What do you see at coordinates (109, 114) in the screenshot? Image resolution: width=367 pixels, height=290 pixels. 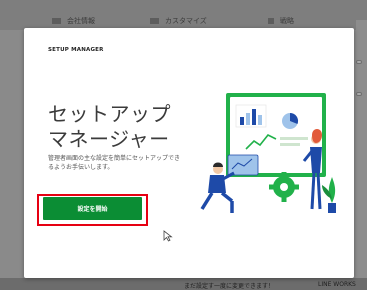 I see `modal-title-line-1: セットアップ` at bounding box center [109, 114].